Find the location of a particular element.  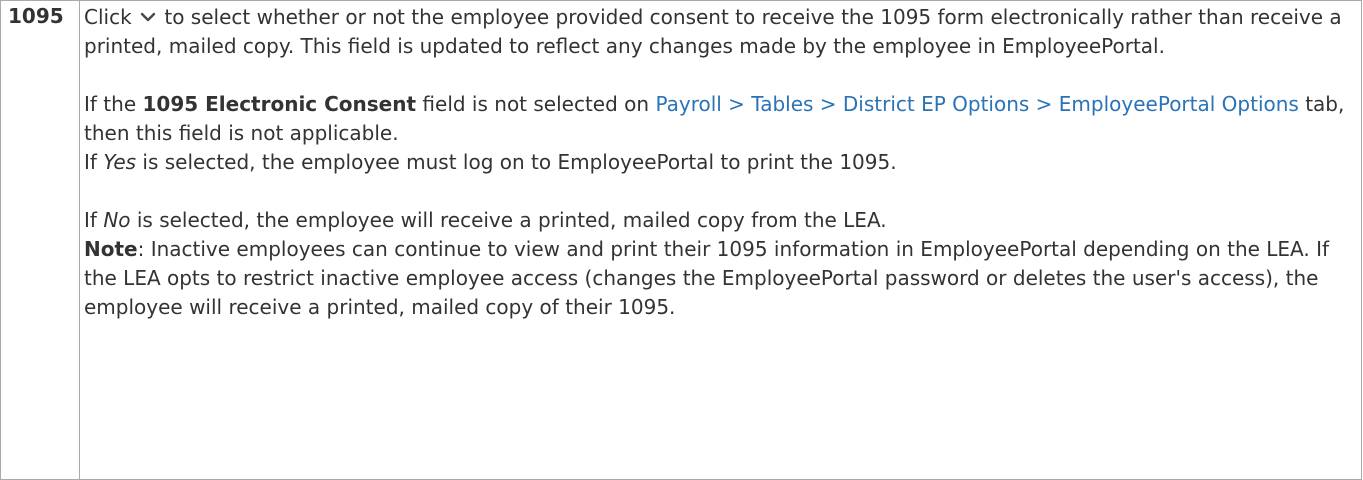

description-text-2a: If the is located at coordinates (110, 104).